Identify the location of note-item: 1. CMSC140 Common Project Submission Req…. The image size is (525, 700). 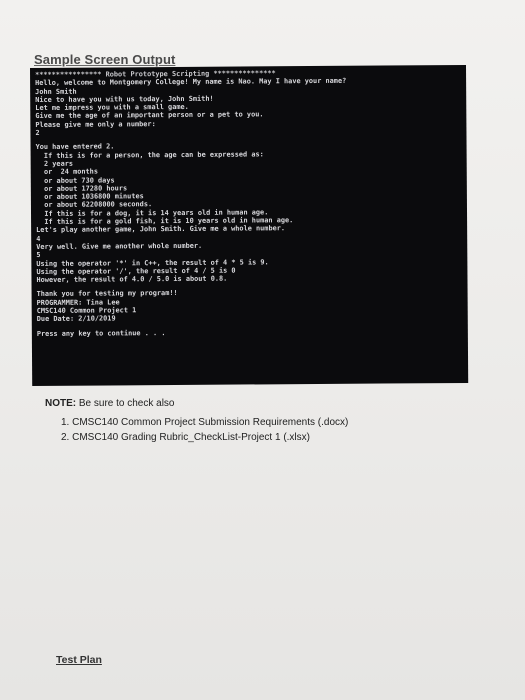
(205, 422).